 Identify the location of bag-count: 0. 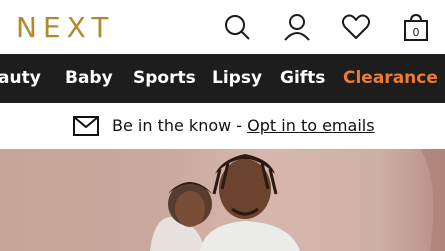
(416, 32).